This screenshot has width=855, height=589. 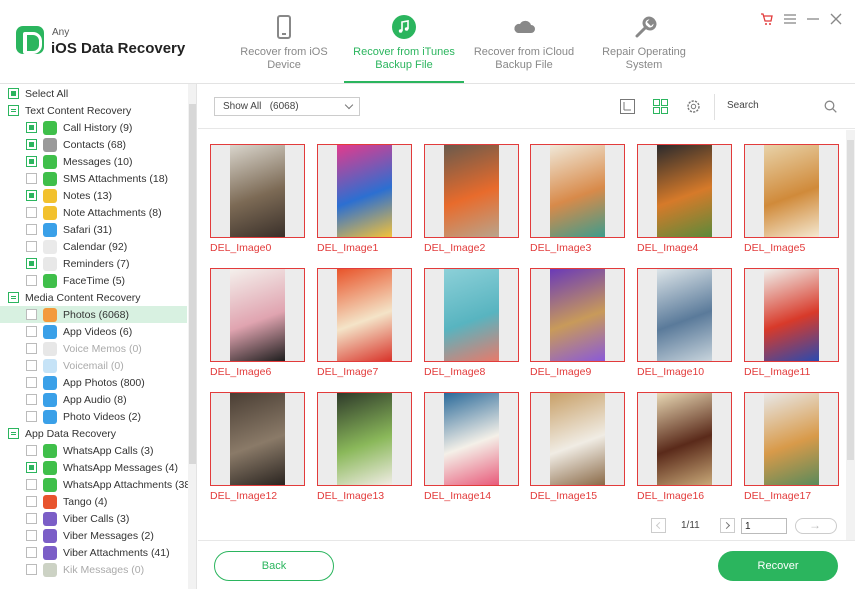 What do you see at coordinates (764, 526) in the screenshot?
I see `page-number-input` at bounding box center [764, 526].